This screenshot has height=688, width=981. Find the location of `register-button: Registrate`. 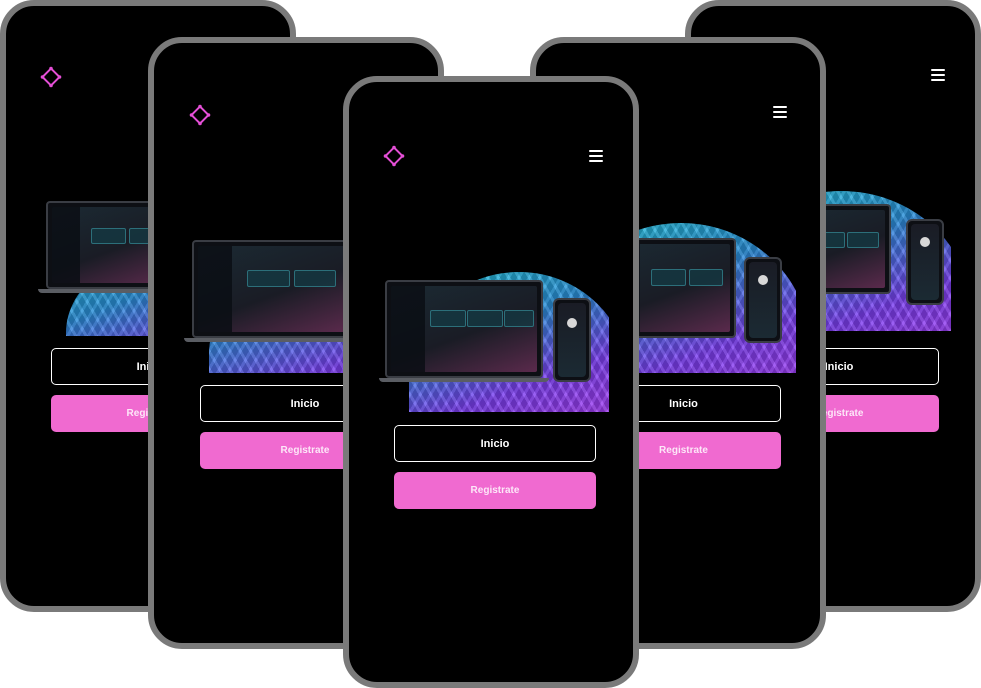

register-button: Registrate is located at coordinates (495, 490).